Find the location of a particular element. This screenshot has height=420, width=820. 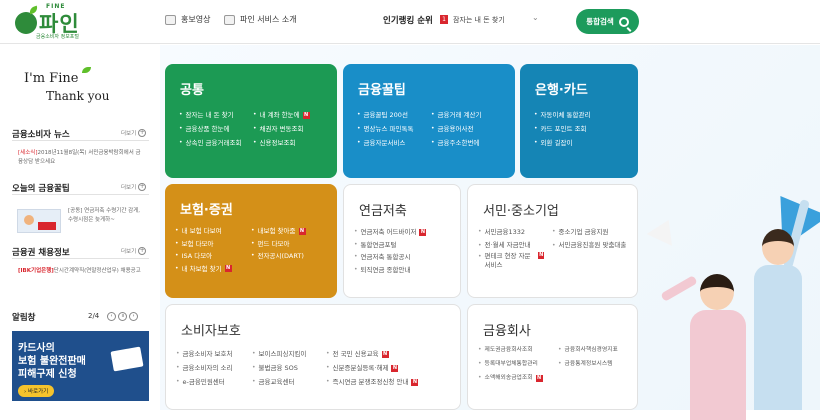

menu-item: 즉시연금 분쟁조정신청 안내N is located at coordinates (372, 382).